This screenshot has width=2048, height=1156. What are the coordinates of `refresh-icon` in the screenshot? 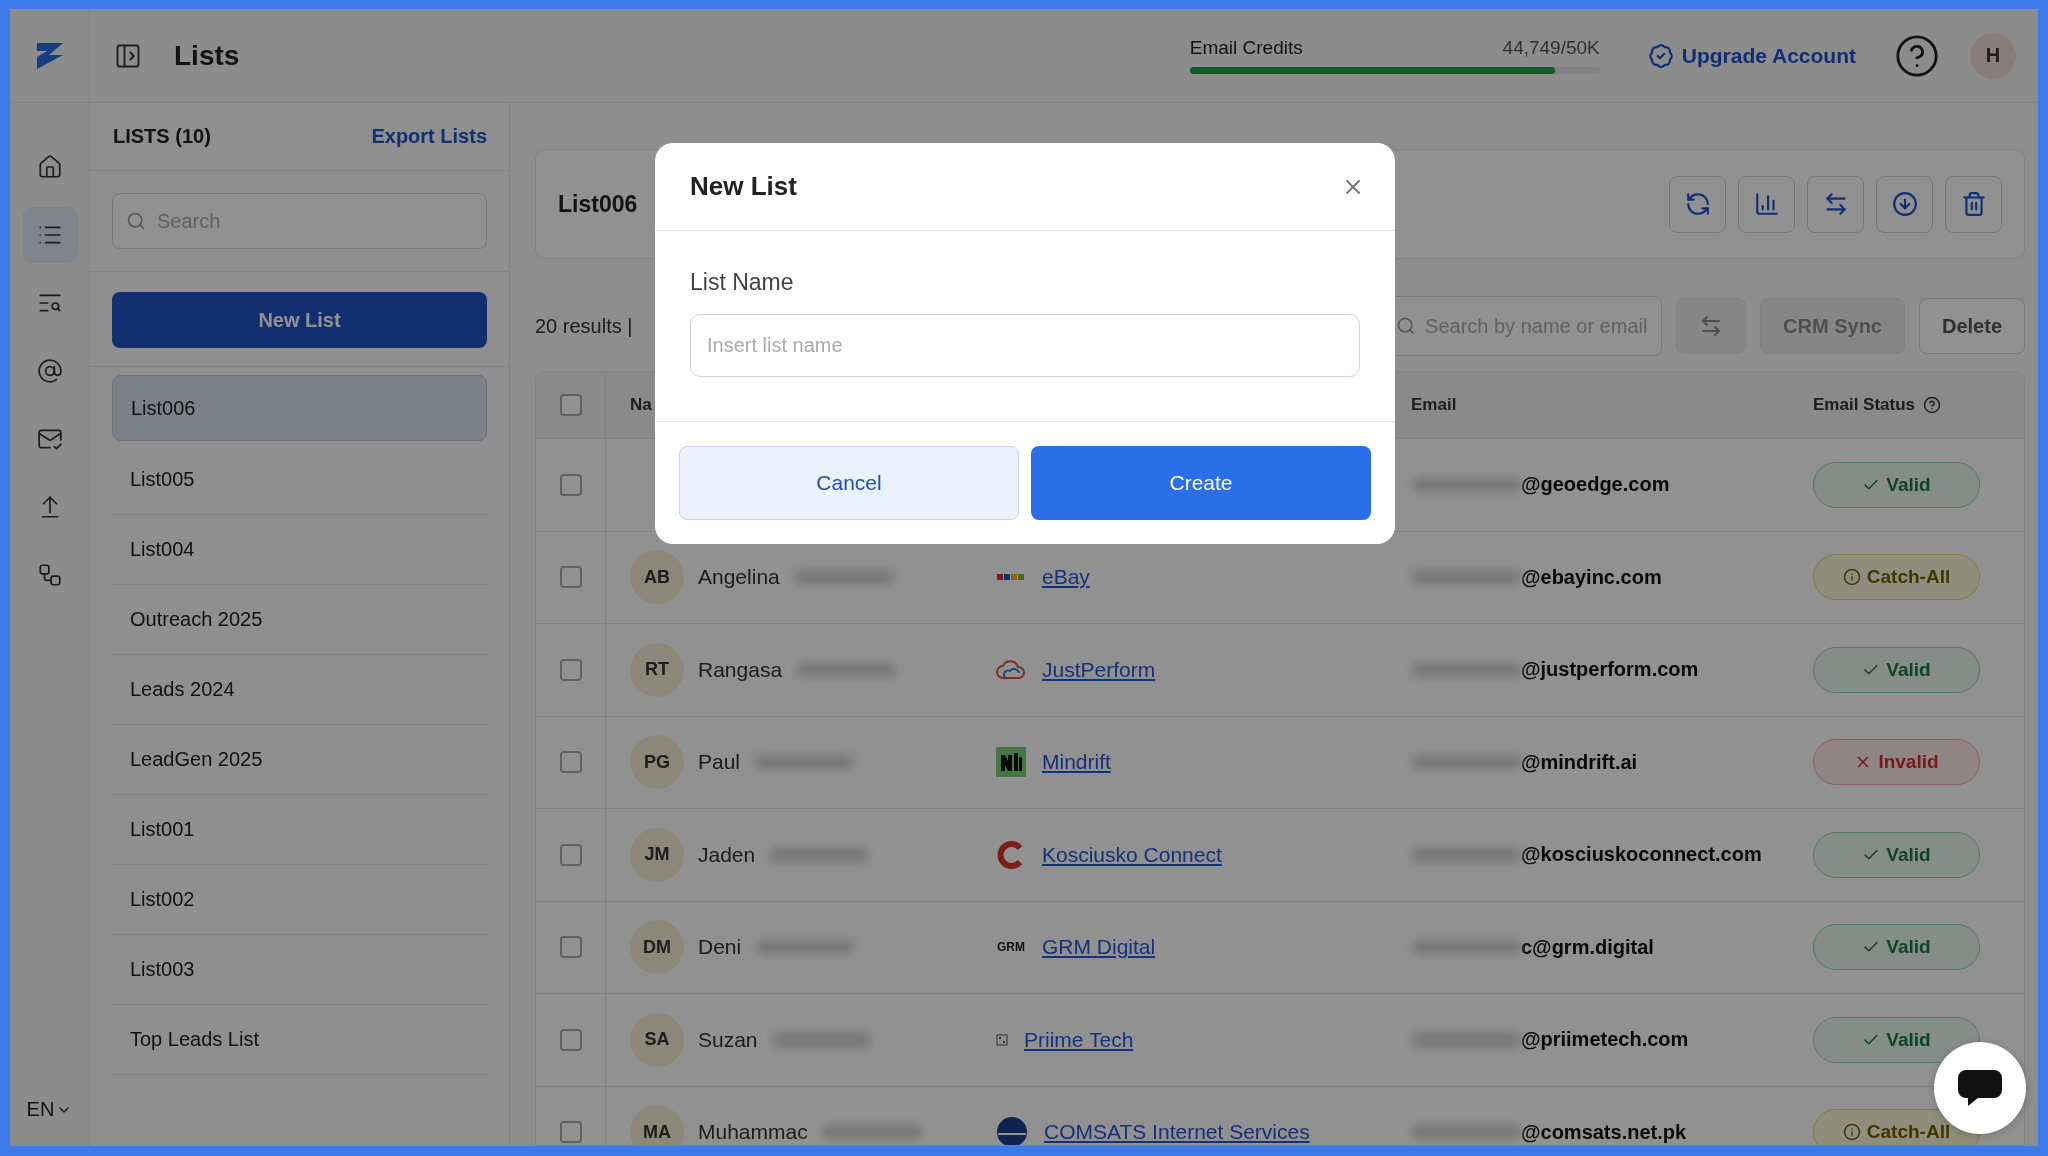 It's located at (1697, 204).